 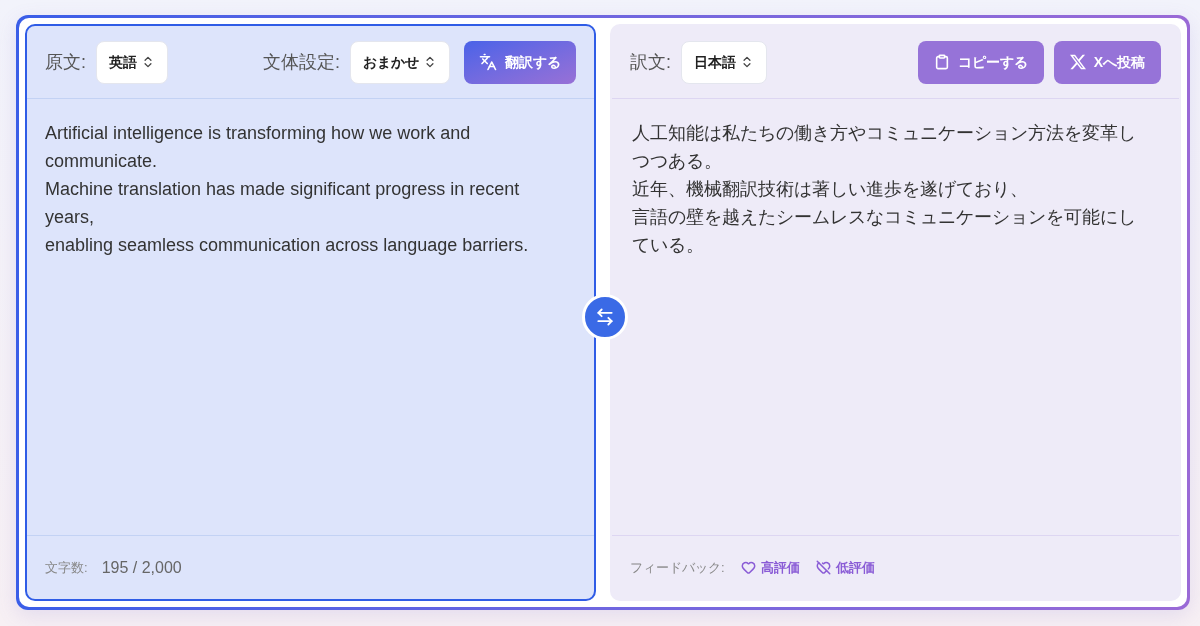 What do you see at coordinates (605, 317) in the screenshot?
I see `swap-icon` at bounding box center [605, 317].